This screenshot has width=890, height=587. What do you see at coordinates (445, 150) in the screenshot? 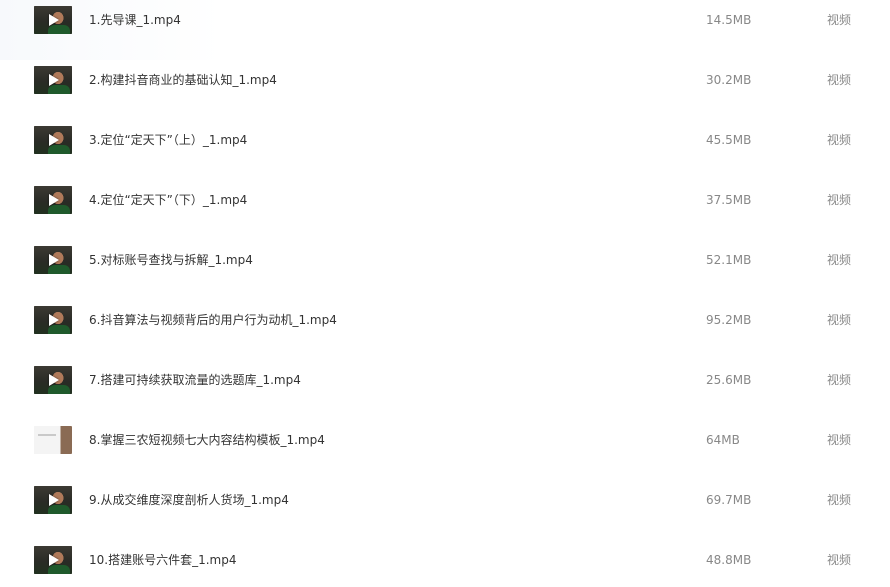
I see `file-row: 3.定位“定天下”（上）_1.mp4 45.5MB 视频` at bounding box center [445, 150].